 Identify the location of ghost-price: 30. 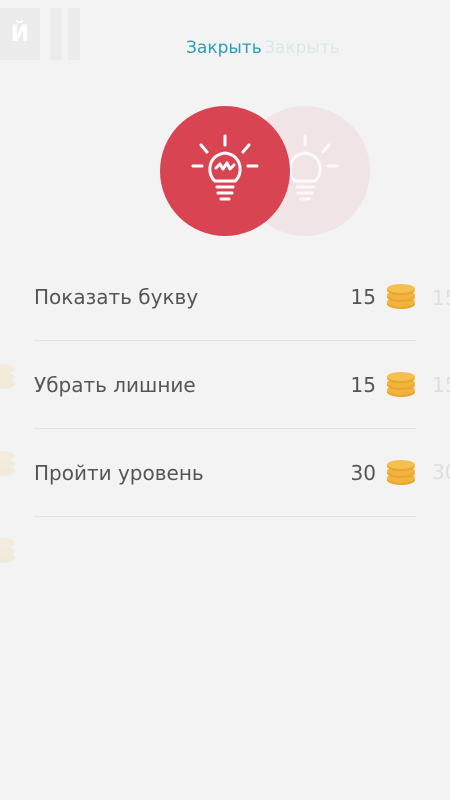
(441, 472).